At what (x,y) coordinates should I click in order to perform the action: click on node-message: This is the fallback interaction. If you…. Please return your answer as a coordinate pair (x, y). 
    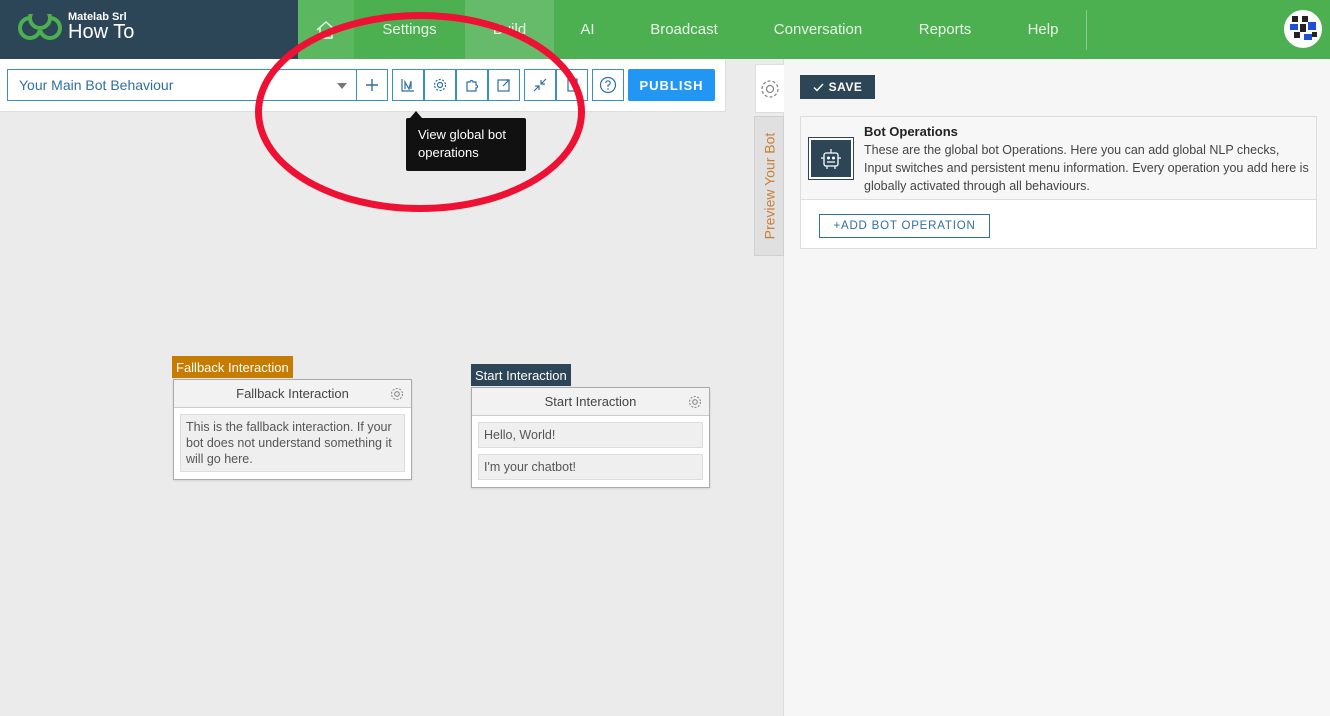
    Looking at the image, I should click on (292, 443).